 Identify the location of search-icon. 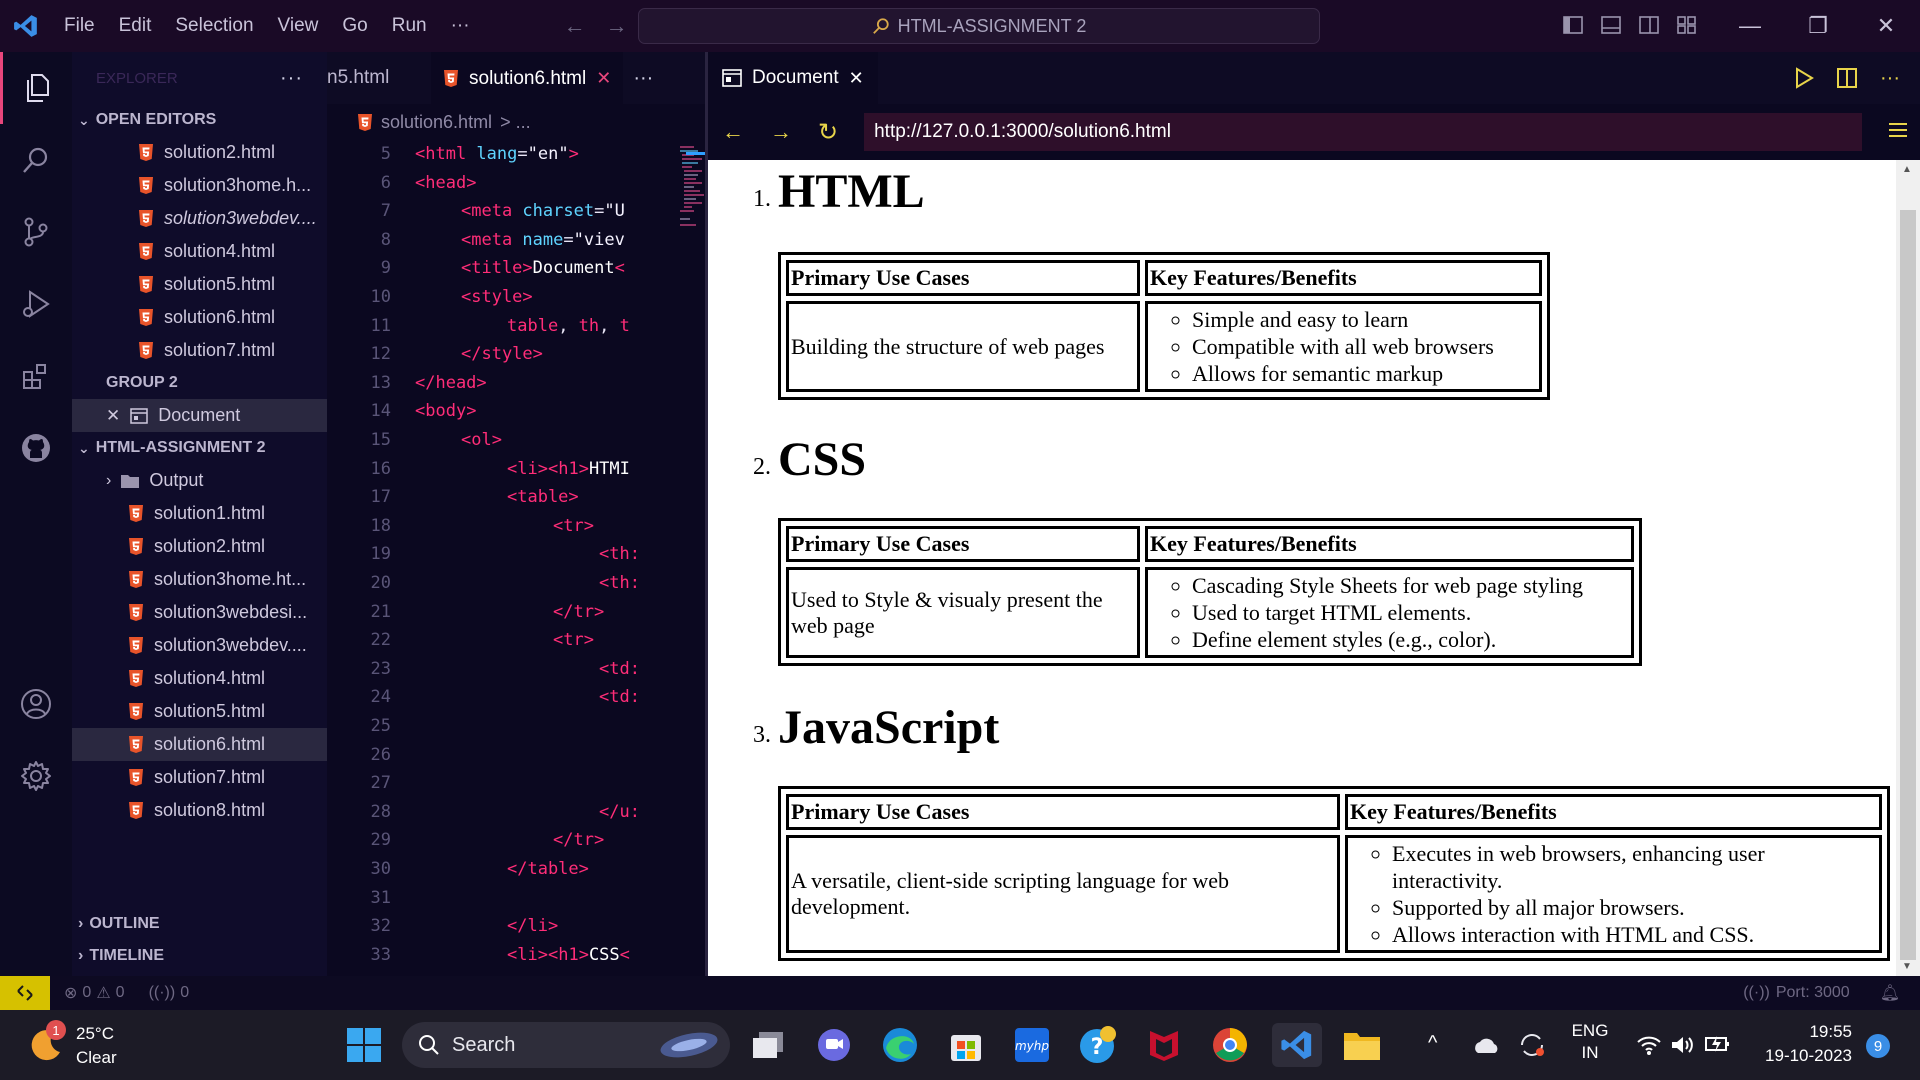
(36, 160).